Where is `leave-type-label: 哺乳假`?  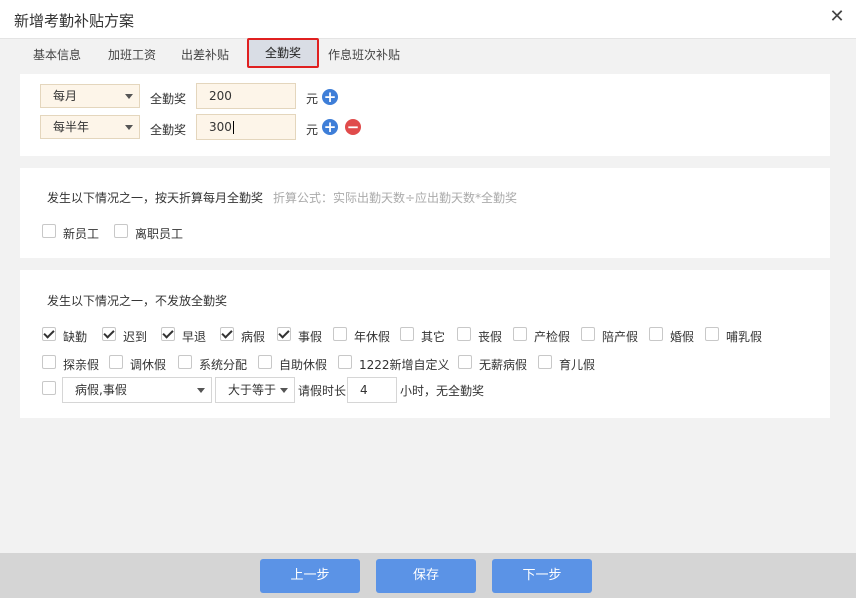 leave-type-label: 哺乳假 is located at coordinates (744, 337).